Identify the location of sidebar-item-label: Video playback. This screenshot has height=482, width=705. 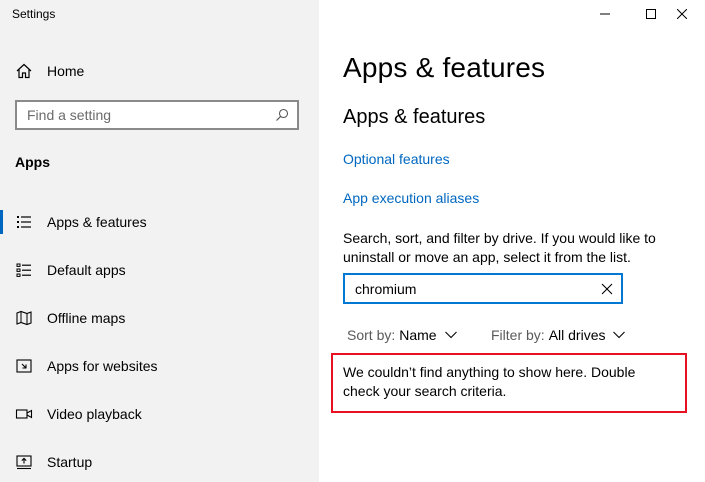
(94, 414).